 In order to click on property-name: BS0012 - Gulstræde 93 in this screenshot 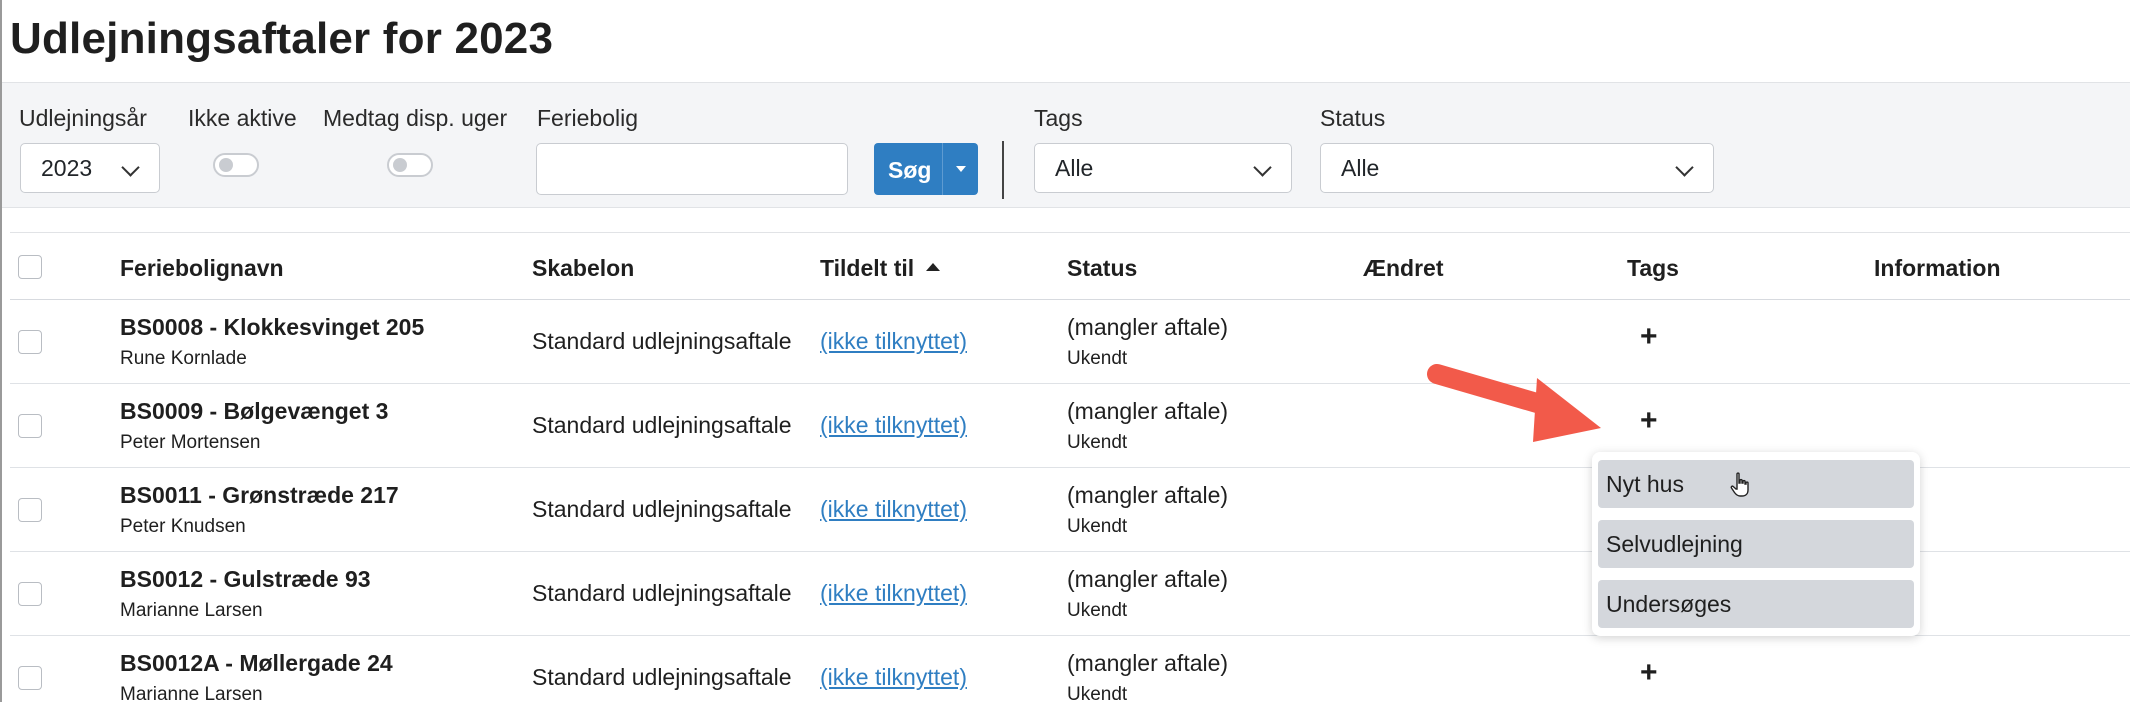, I will do `click(245, 579)`.